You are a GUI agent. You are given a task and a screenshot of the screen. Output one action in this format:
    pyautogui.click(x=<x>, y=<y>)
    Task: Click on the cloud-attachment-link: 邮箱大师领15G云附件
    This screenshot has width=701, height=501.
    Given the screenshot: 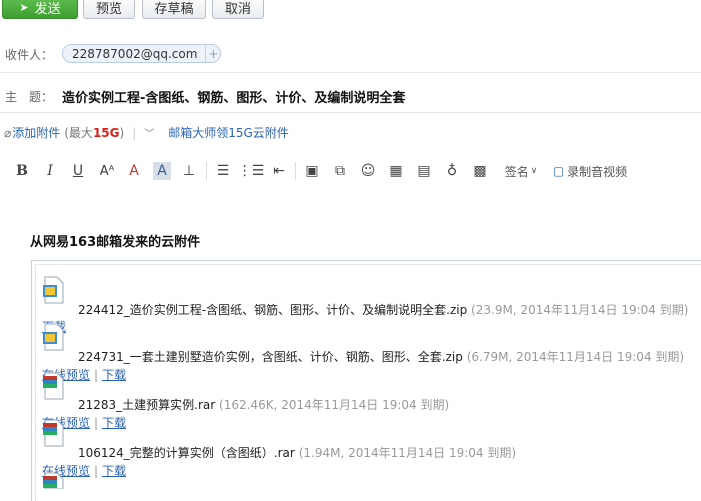 What is the action you would take?
    pyautogui.click(x=228, y=132)
    